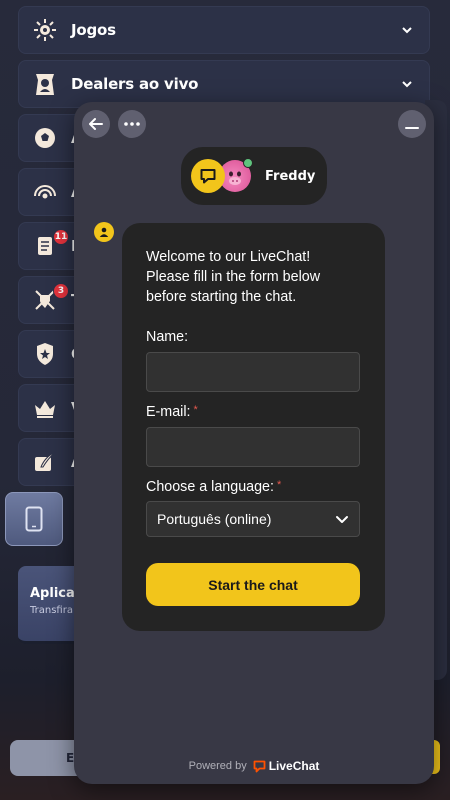 This screenshot has height=800, width=450. I want to click on powered-by-footer: Powered by LiveChat, so click(254, 766).